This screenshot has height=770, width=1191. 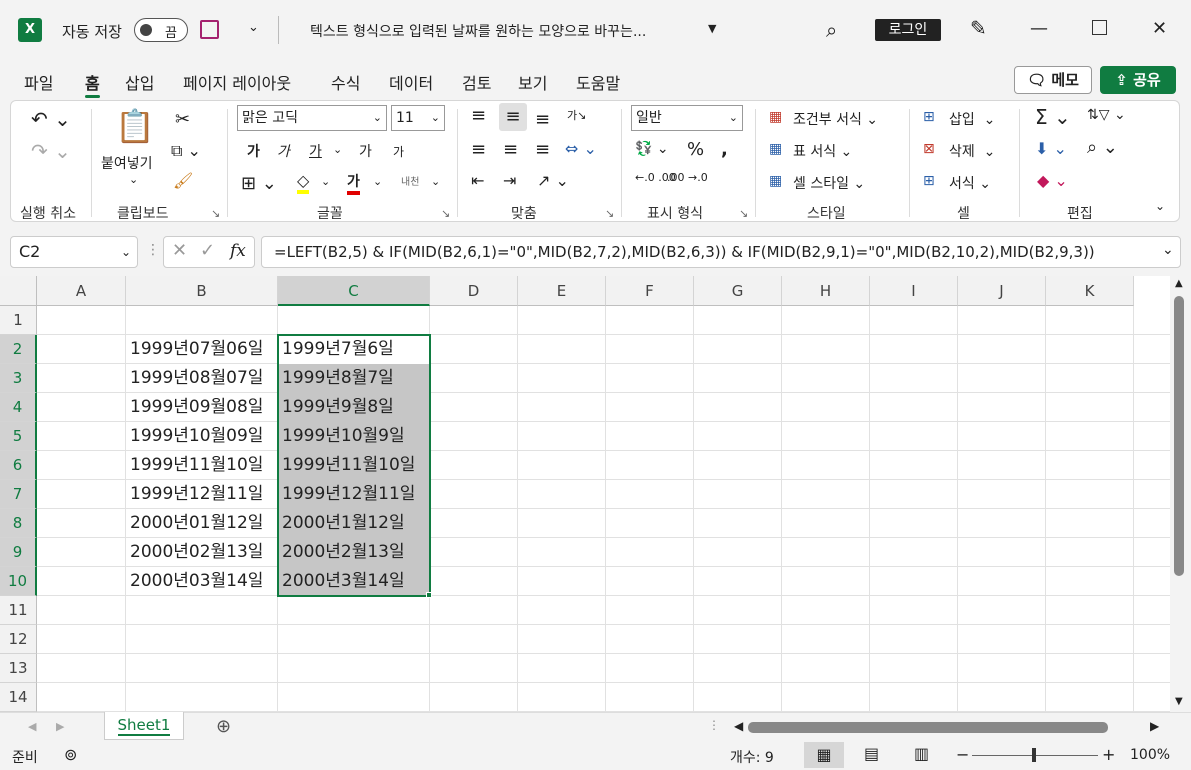 What do you see at coordinates (18, 610) in the screenshot?
I see `row-header-11: 11` at bounding box center [18, 610].